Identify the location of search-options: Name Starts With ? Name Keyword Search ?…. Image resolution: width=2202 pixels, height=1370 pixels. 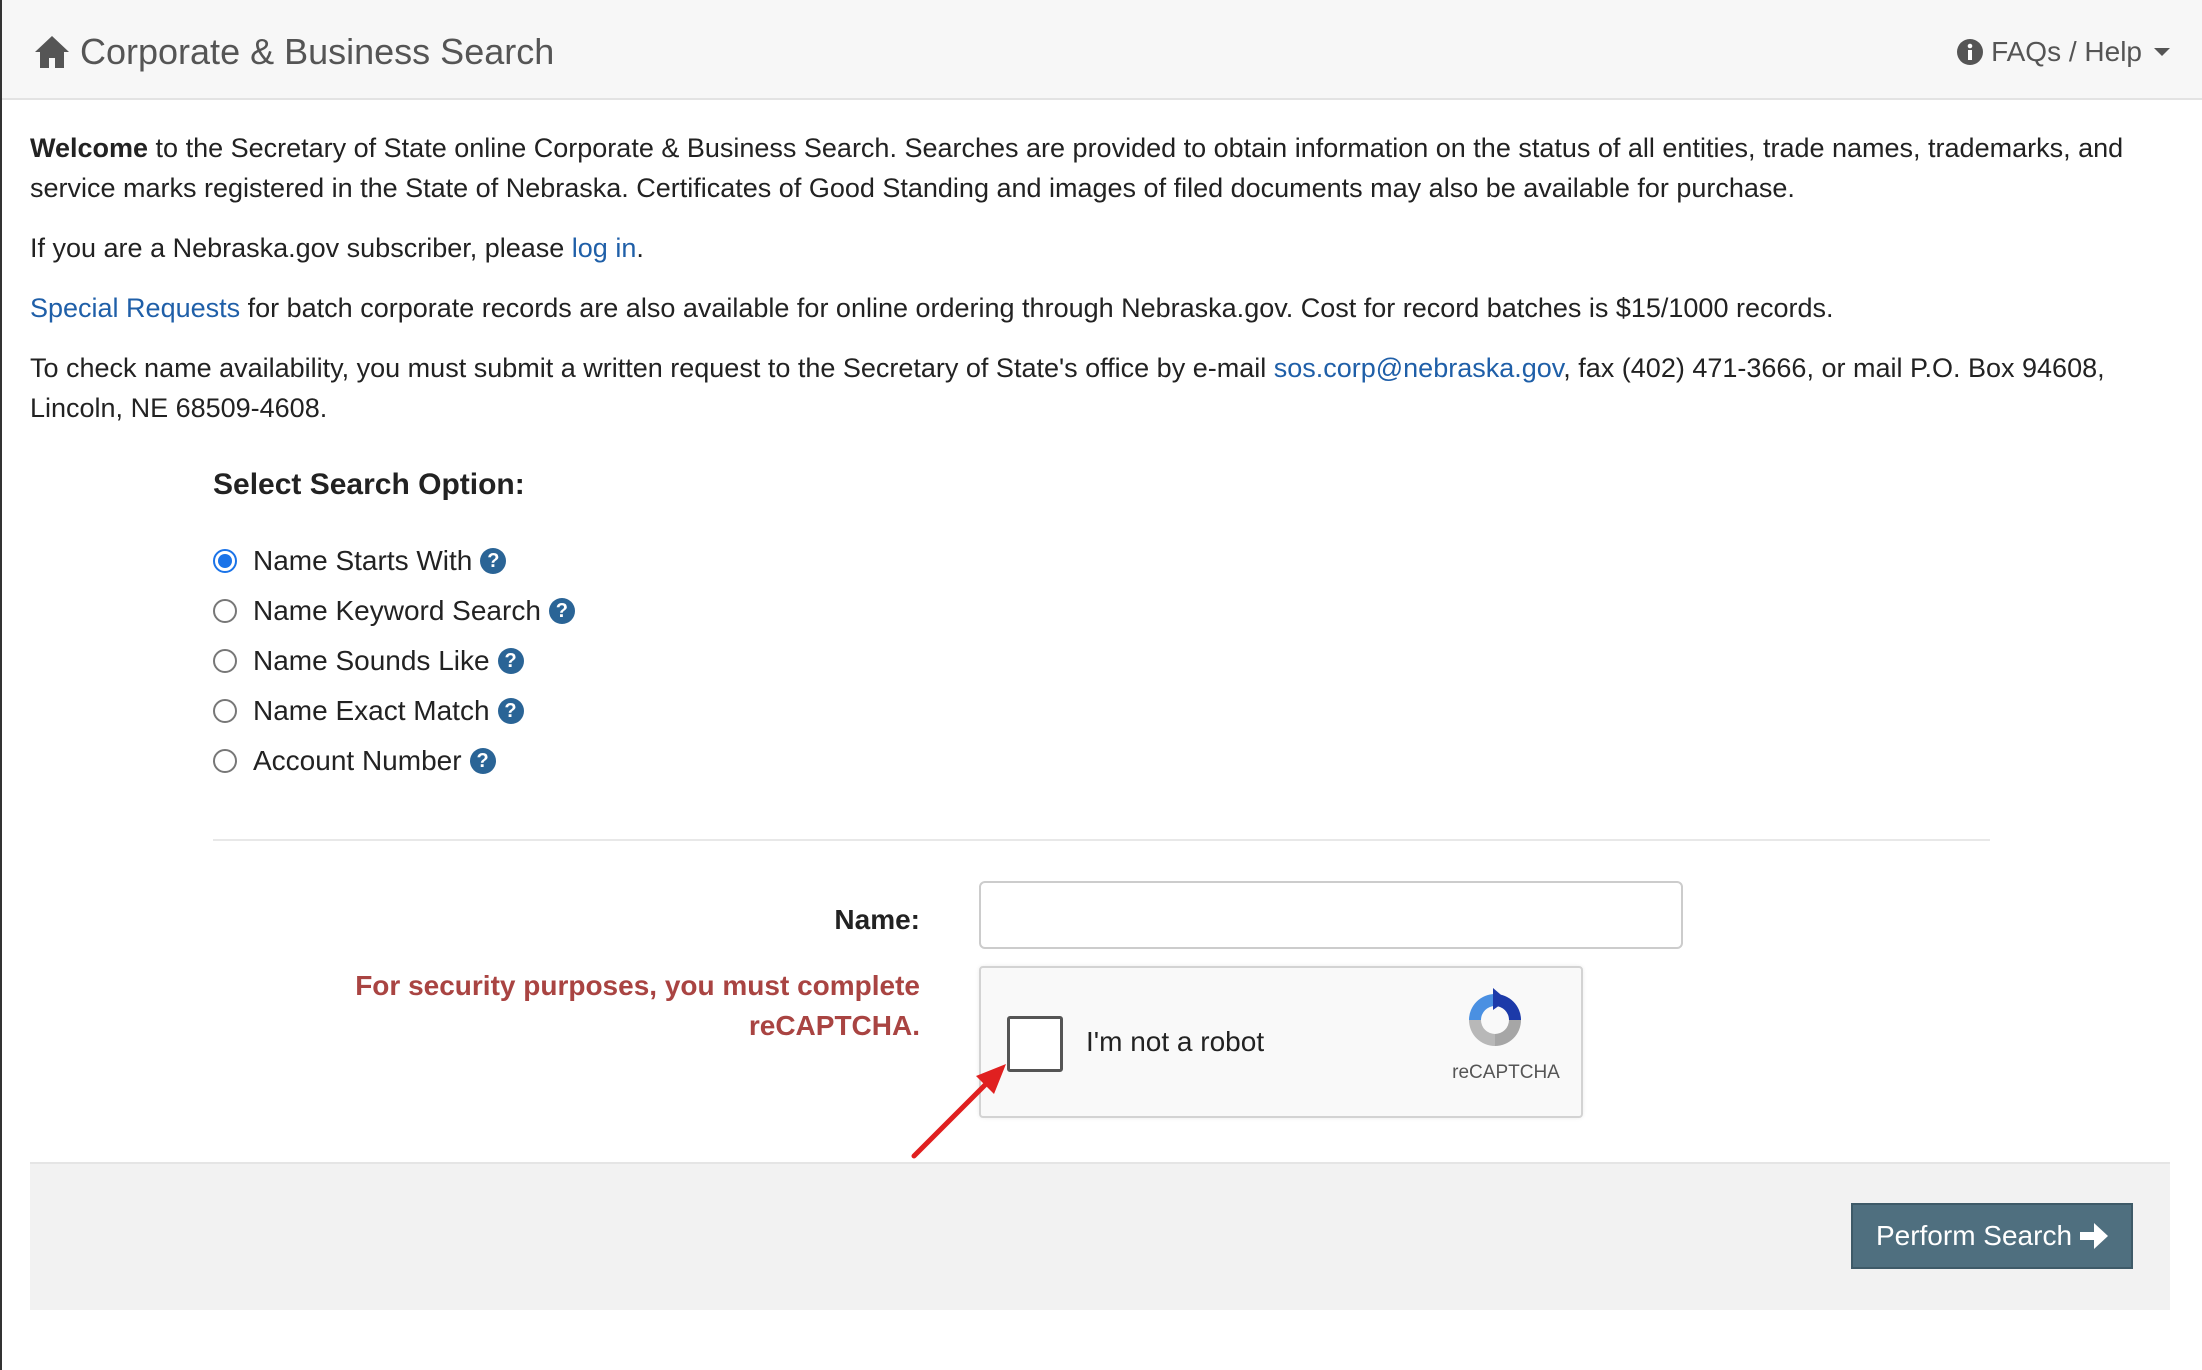
(394, 661).